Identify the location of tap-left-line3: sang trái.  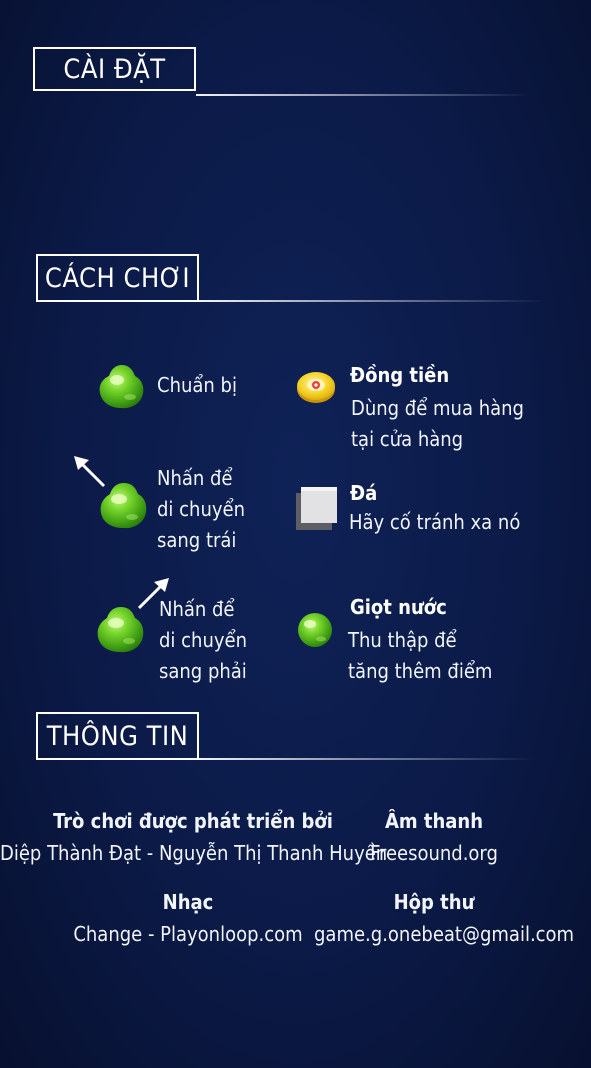
(197, 540).